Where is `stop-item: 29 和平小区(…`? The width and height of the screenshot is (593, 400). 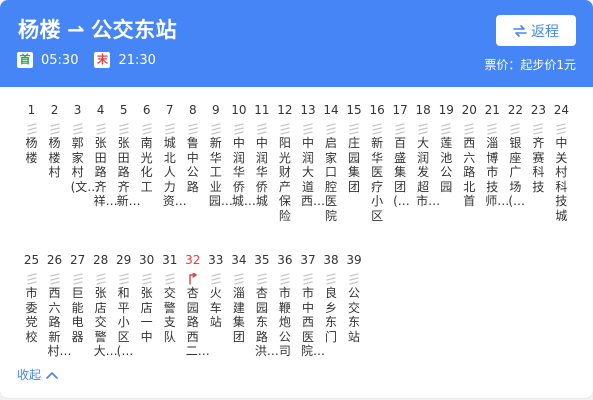
stop-item: 29 和平小区(… is located at coordinates (123, 298).